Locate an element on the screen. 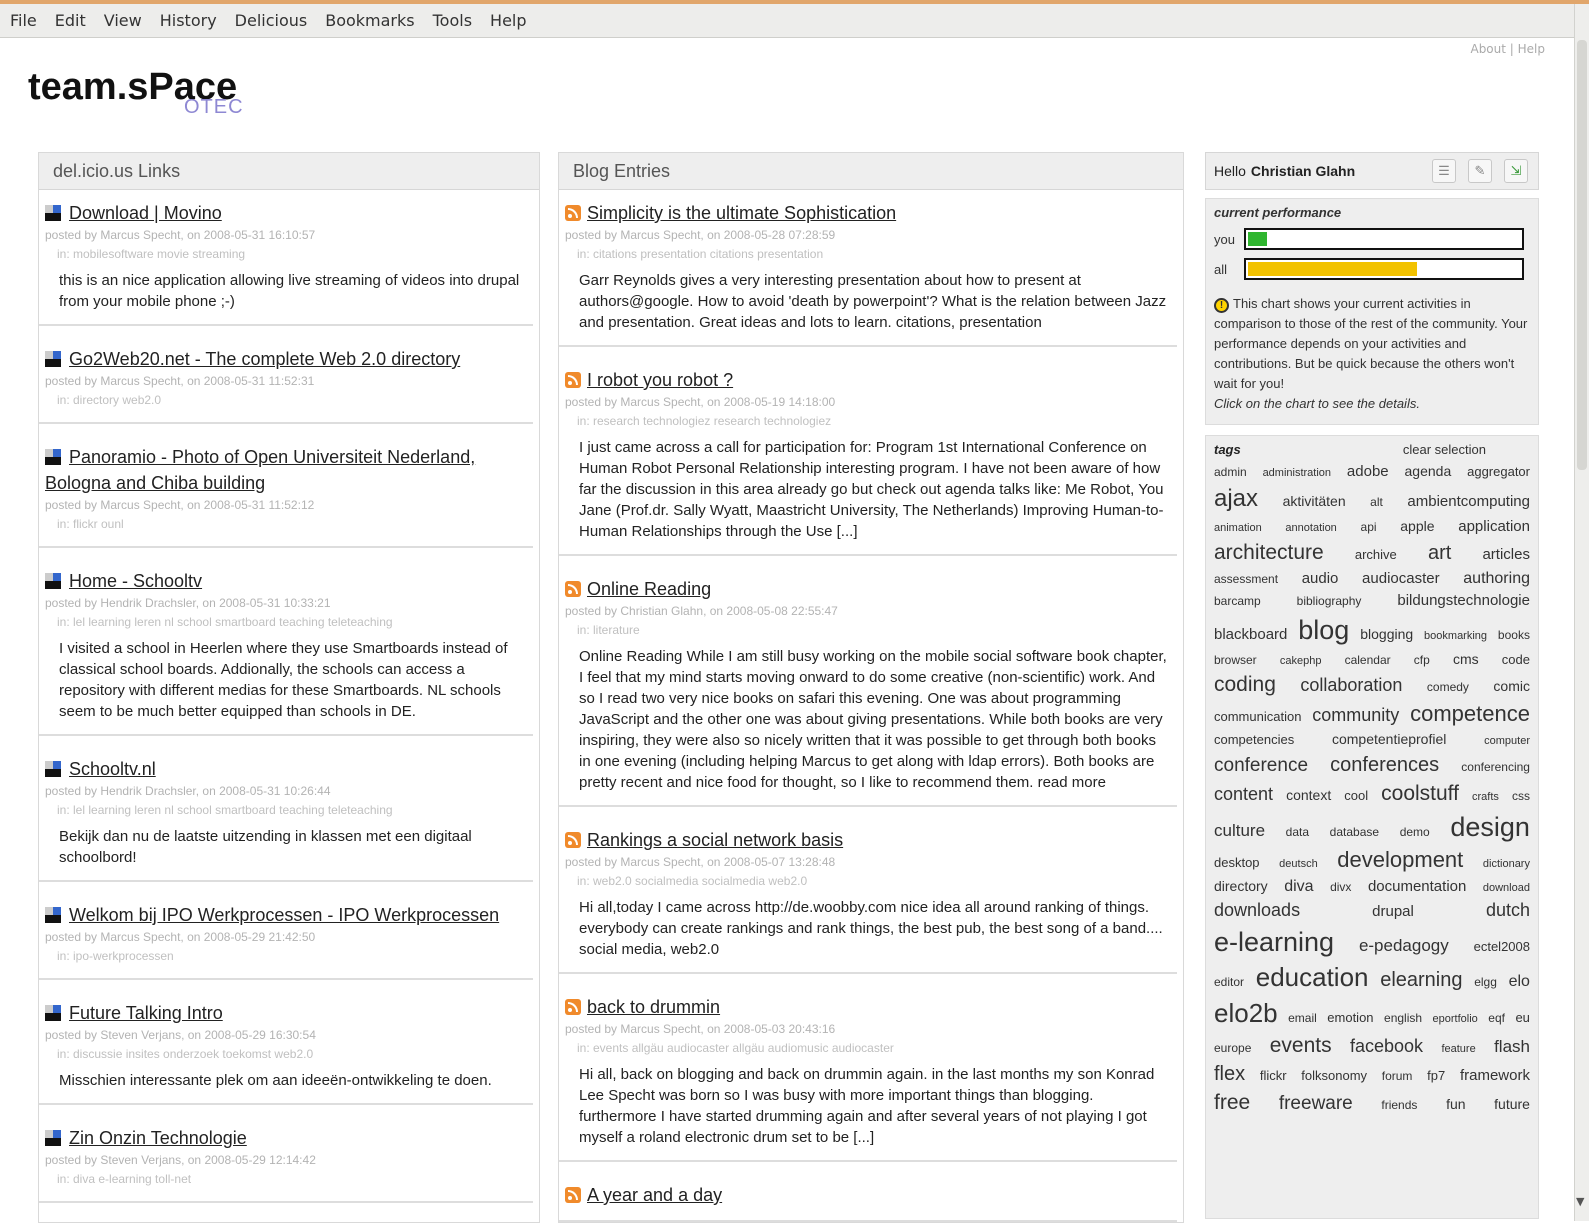  tag-link: comedy is located at coordinates (1448, 687).